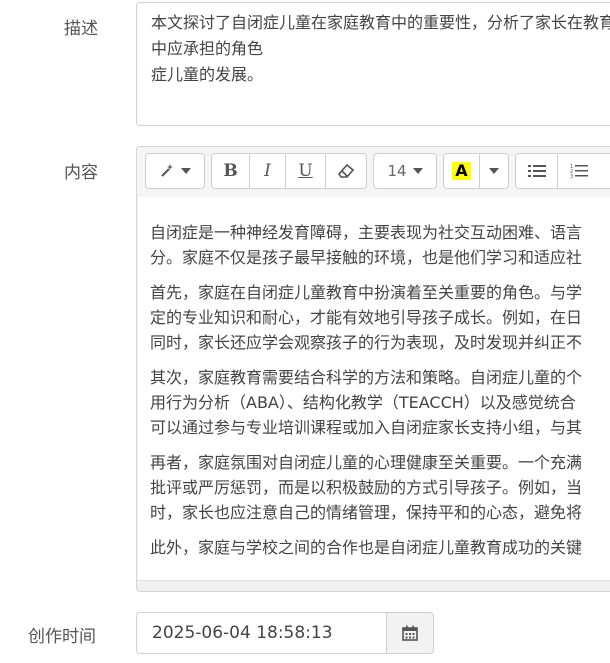  What do you see at coordinates (81, 173) in the screenshot?
I see `content-label: 内容` at bounding box center [81, 173].